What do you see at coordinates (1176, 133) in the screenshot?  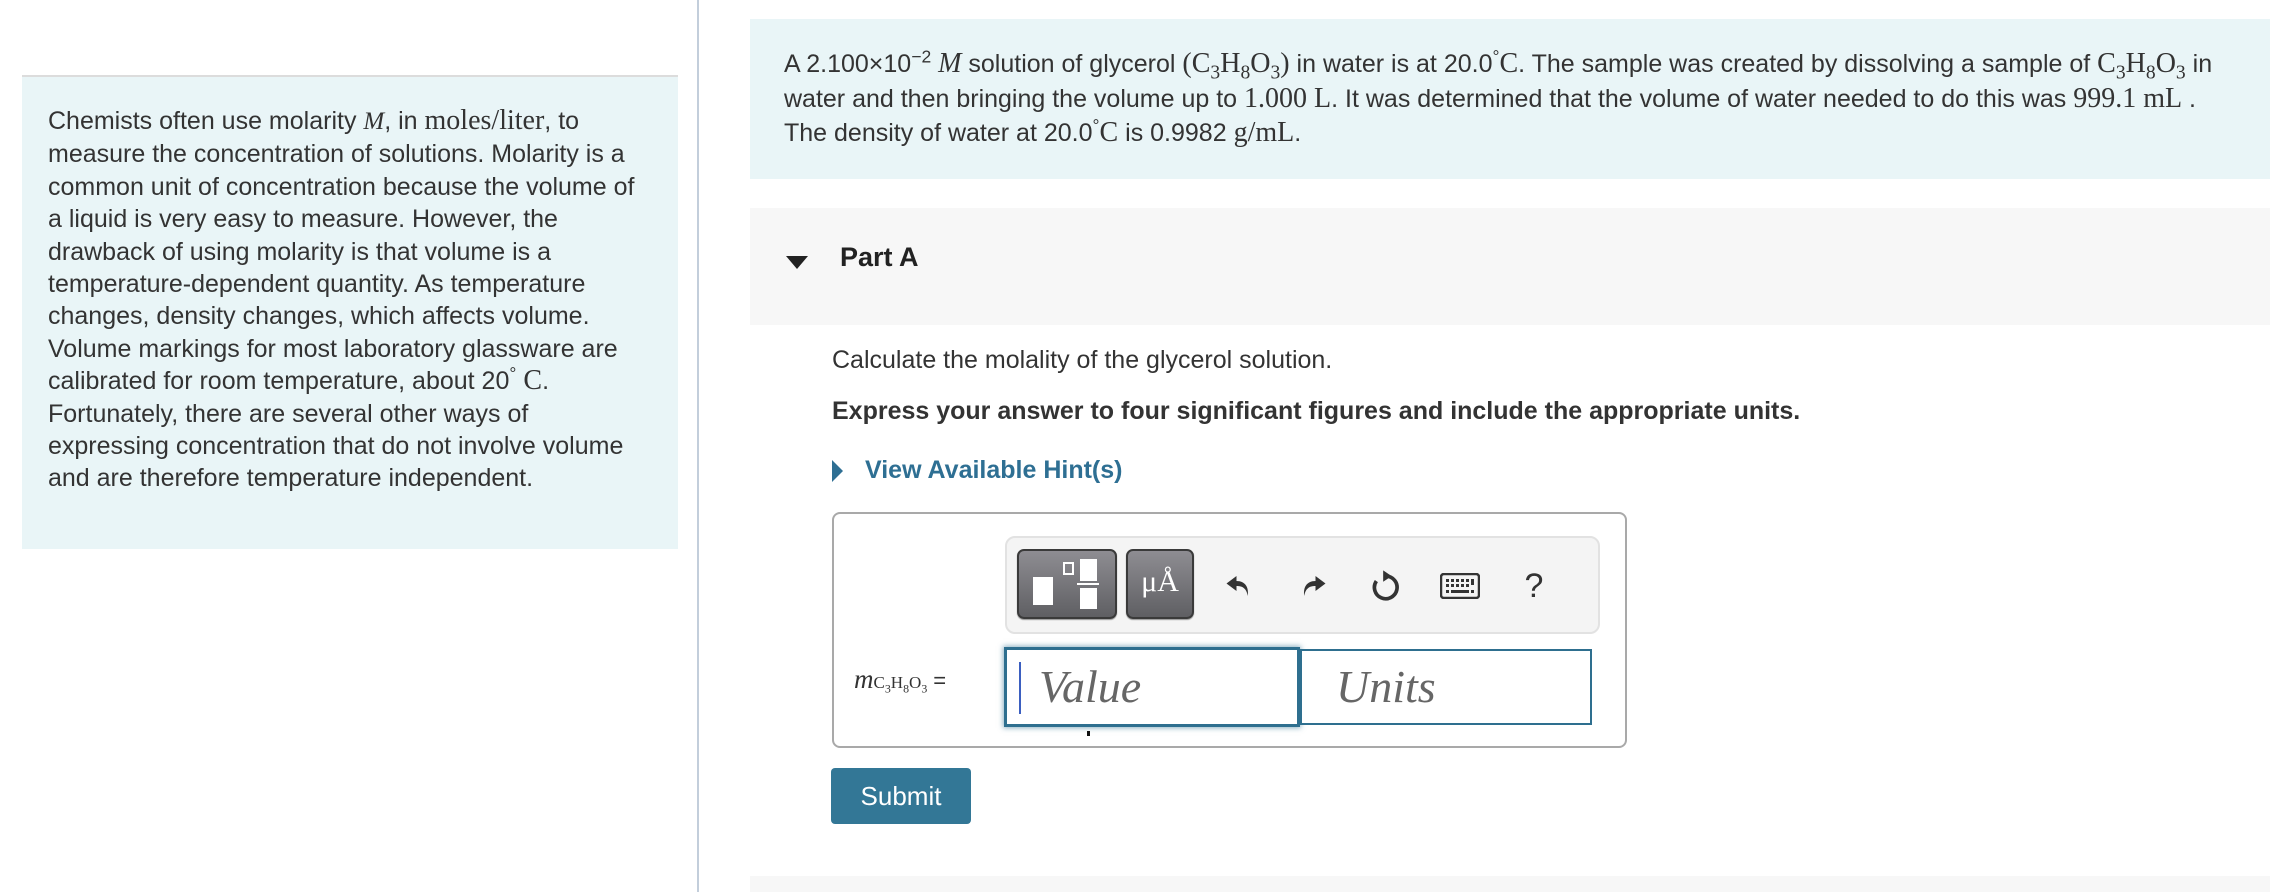 I see `problem-text: is 0.9982` at bounding box center [1176, 133].